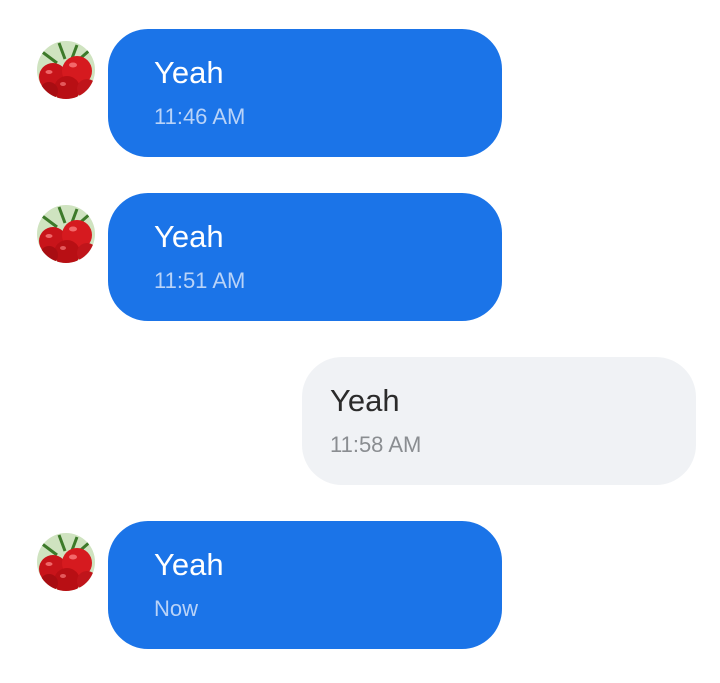 The image size is (720, 683). Describe the element at coordinates (376, 444) in the screenshot. I see `message-timestamp: 11:58 AM` at that location.